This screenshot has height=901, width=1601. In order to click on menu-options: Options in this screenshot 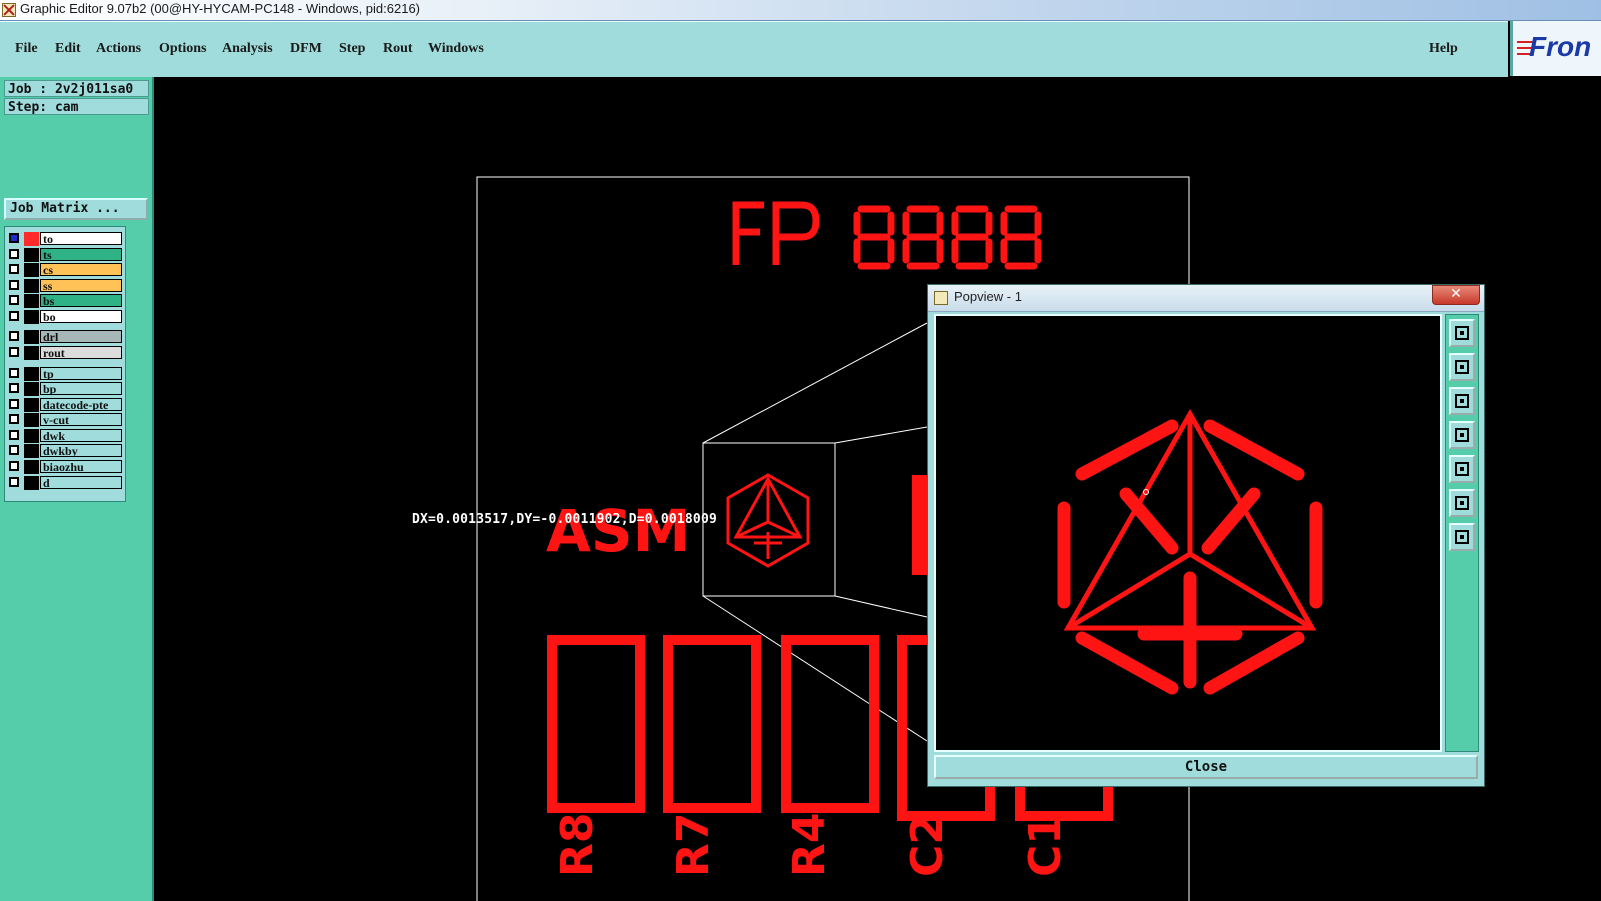, I will do `click(182, 49)`.